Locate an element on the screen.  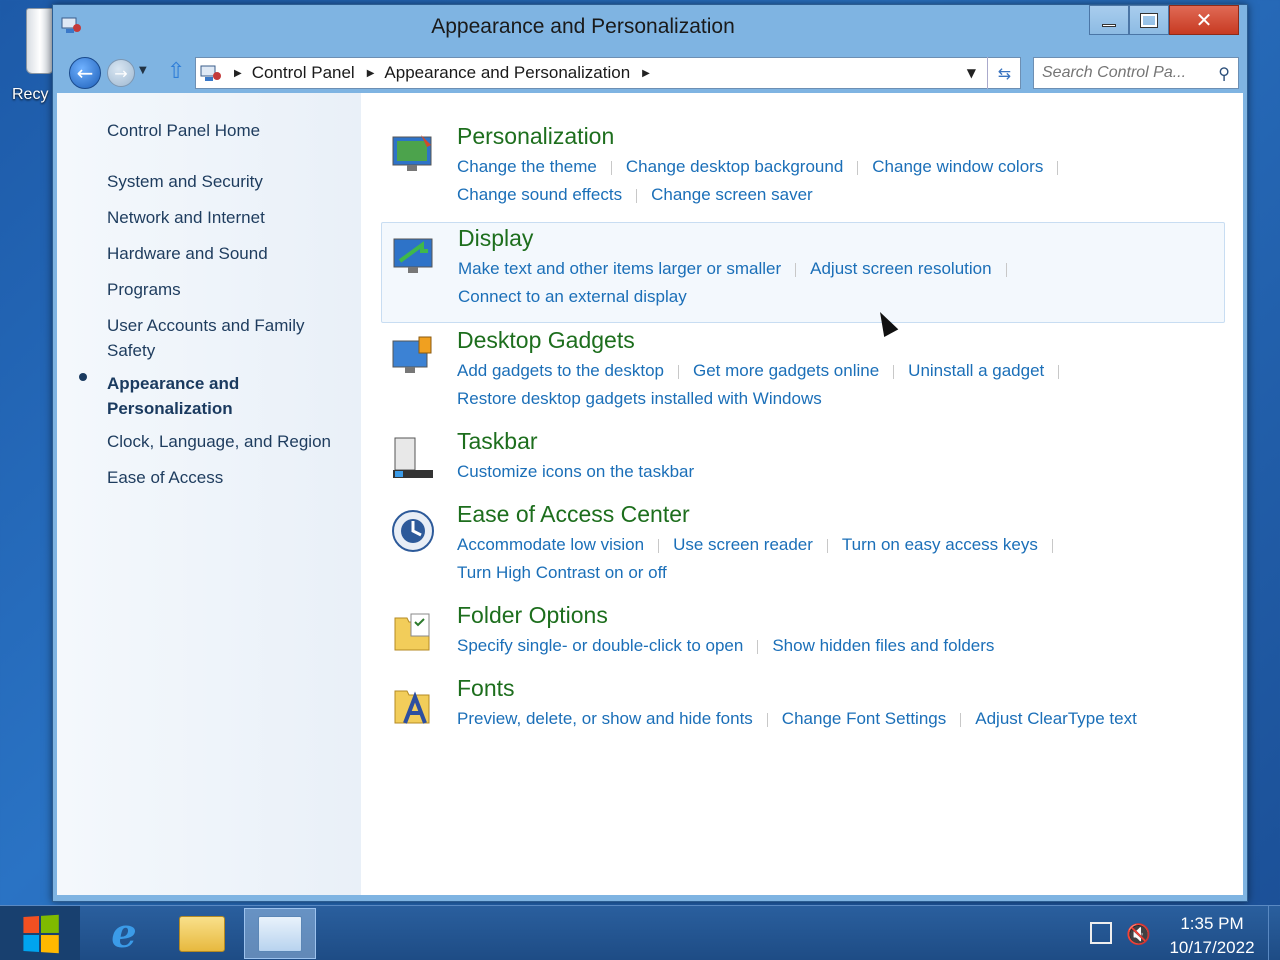
network-icon is located at coordinates (1101, 933).